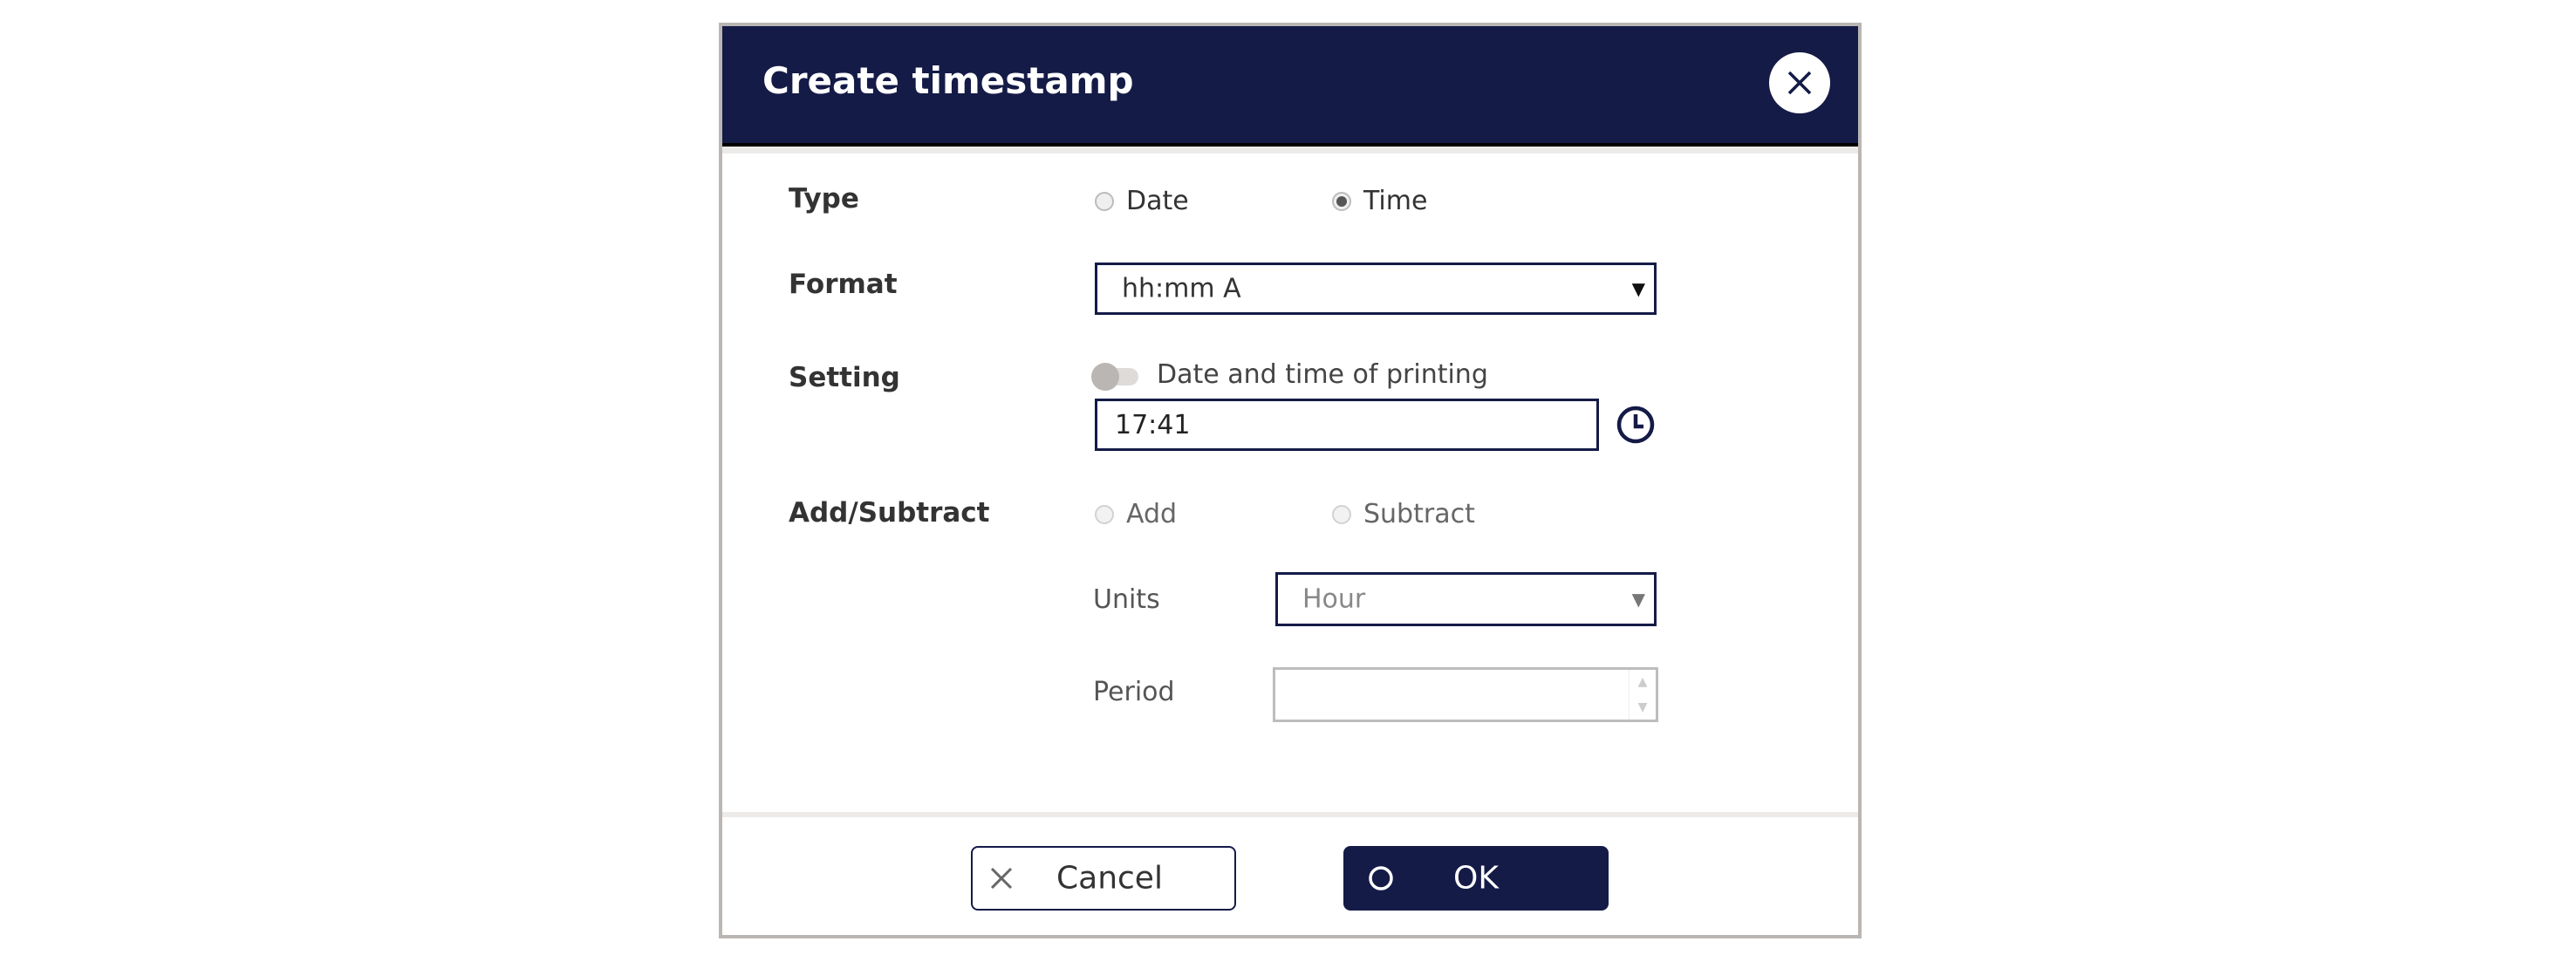  What do you see at coordinates (1126, 600) in the screenshot?
I see `units-label: Units` at bounding box center [1126, 600].